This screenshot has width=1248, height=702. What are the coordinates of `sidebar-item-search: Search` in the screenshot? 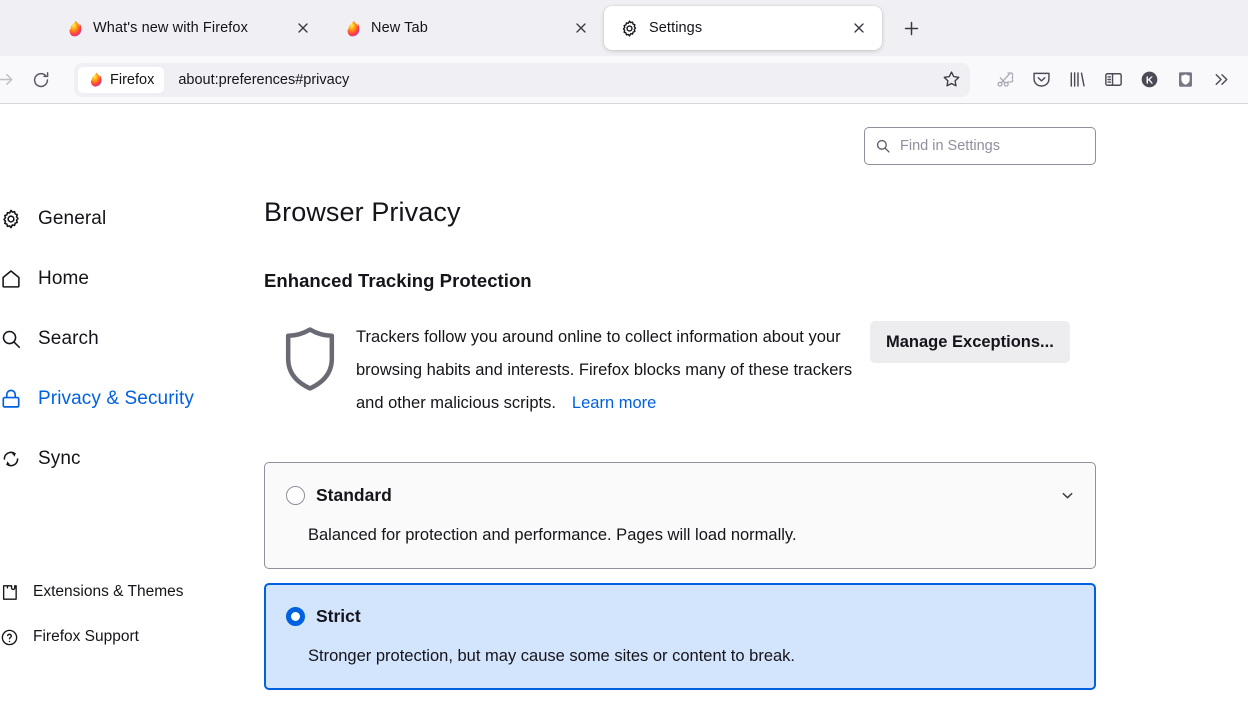 It's located at (129, 339).